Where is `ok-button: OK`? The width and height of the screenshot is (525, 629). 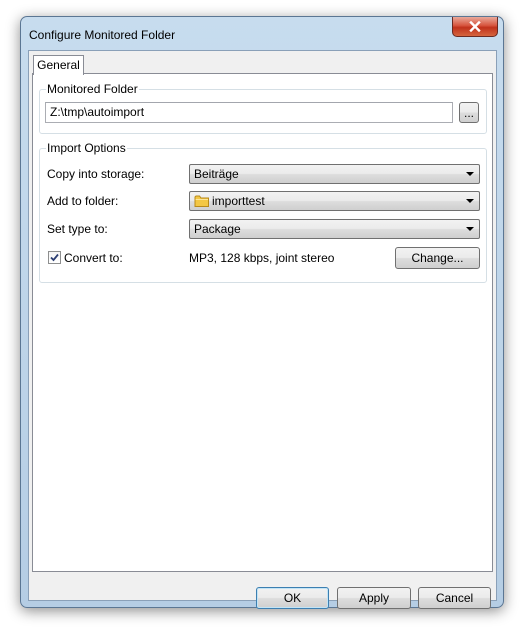
ok-button: OK is located at coordinates (292, 598).